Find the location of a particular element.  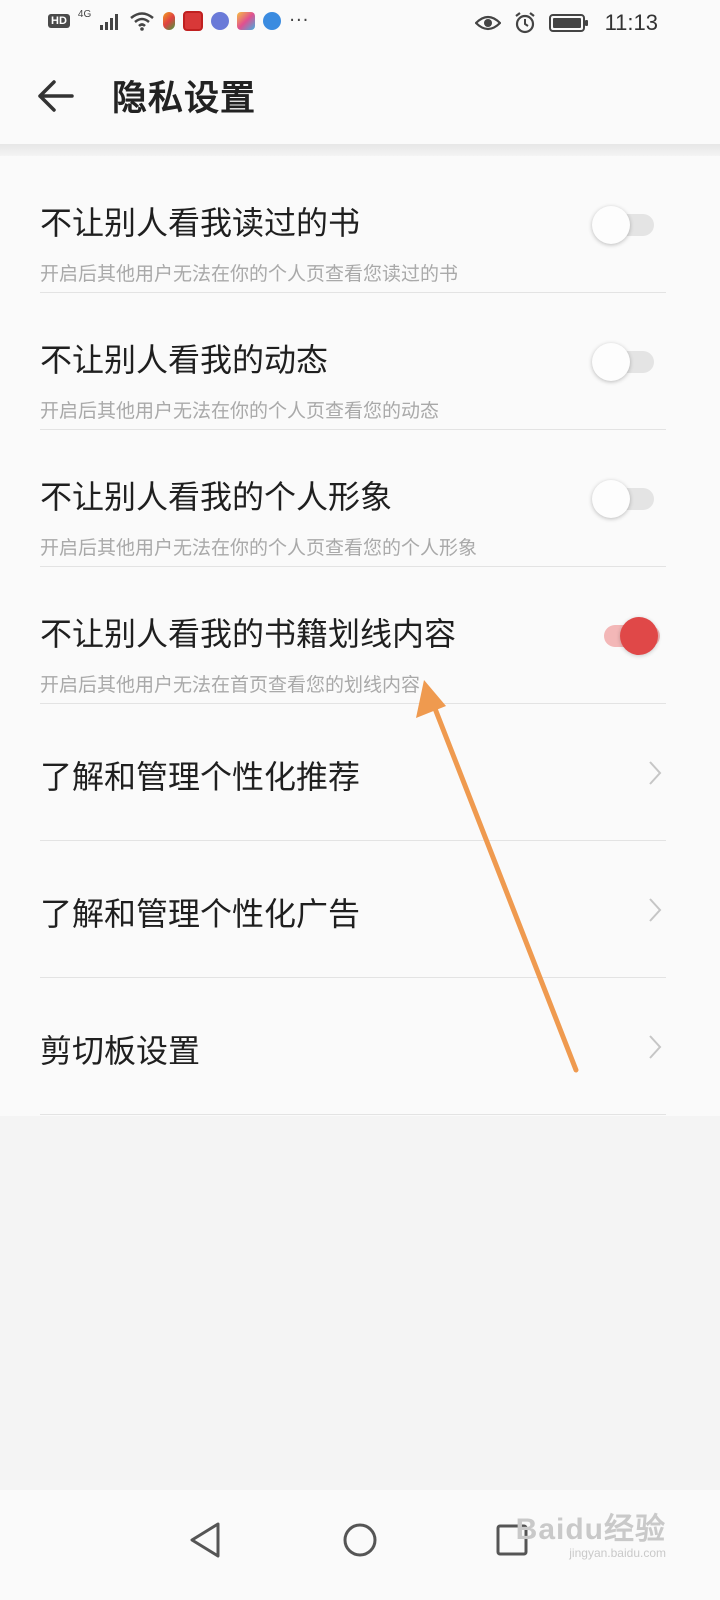

watermark-brand: Baidu经验 is located at coordinates (590, 1529).